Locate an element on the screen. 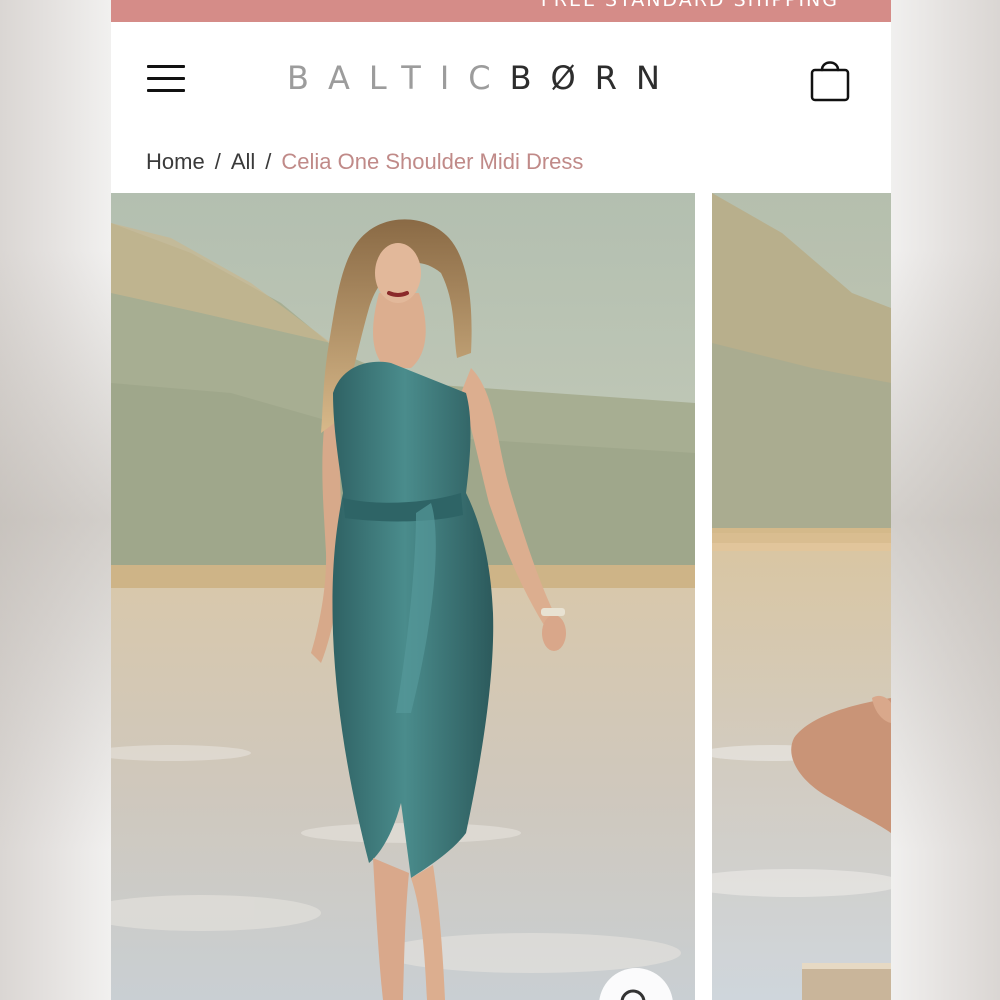  brand-logo: BALTICBØRN is located at coordinates (483, 78).